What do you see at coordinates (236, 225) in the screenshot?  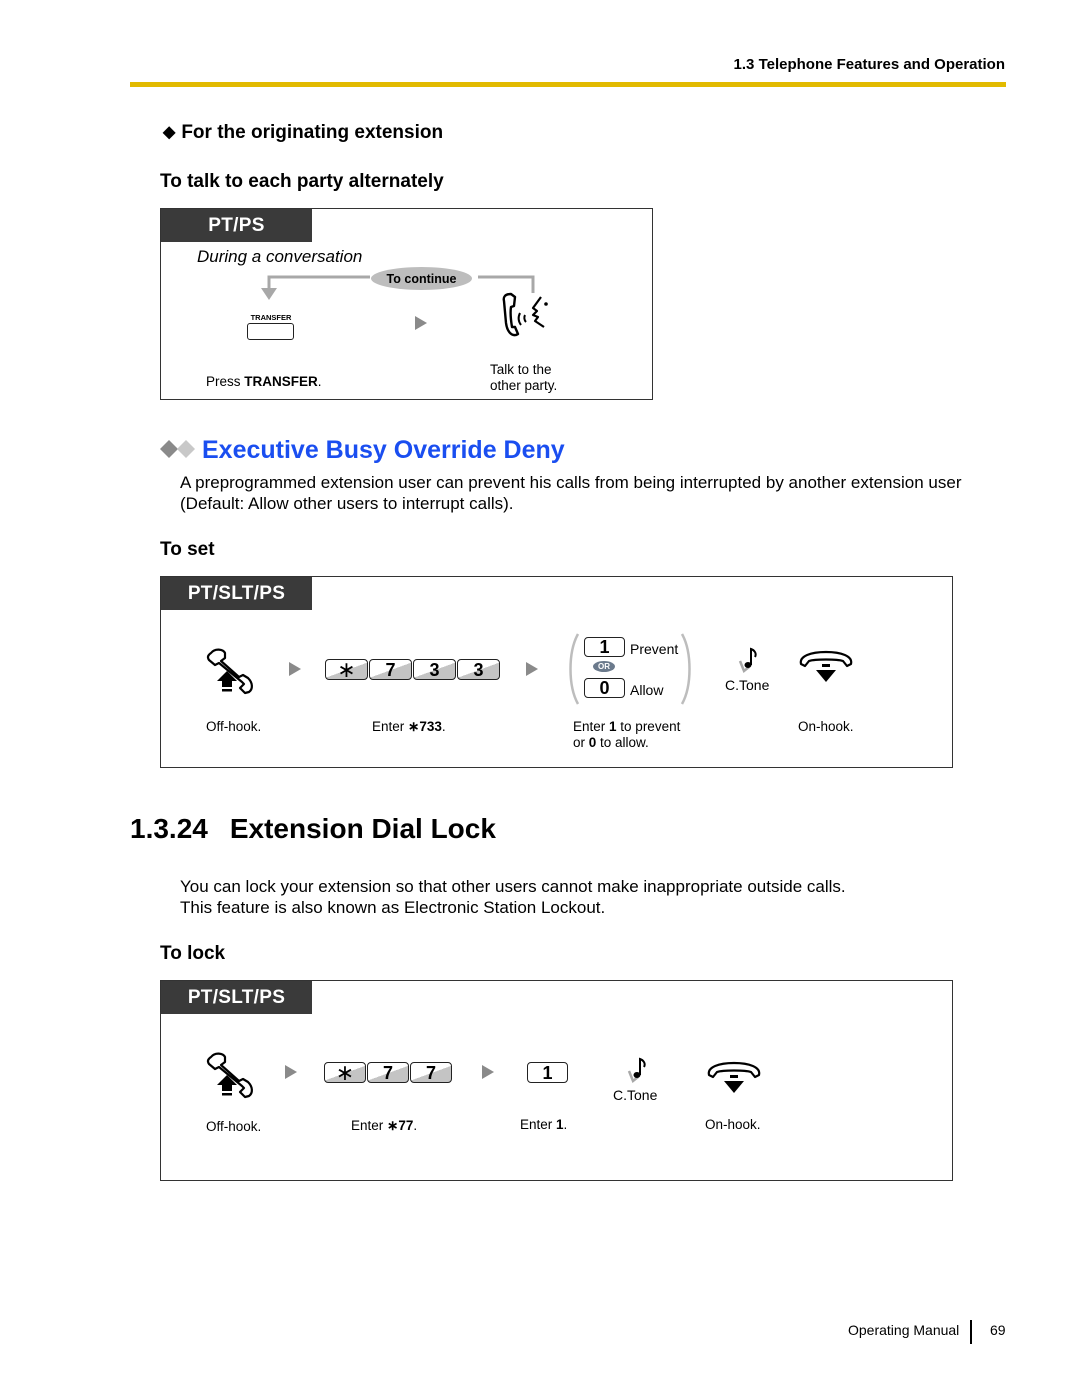 I see `device-tab: PT/PS` at bounding box center [236, 225].